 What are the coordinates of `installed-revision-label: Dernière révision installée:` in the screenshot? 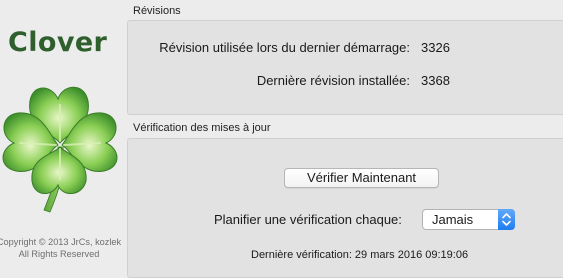 It's located at (333, 80).